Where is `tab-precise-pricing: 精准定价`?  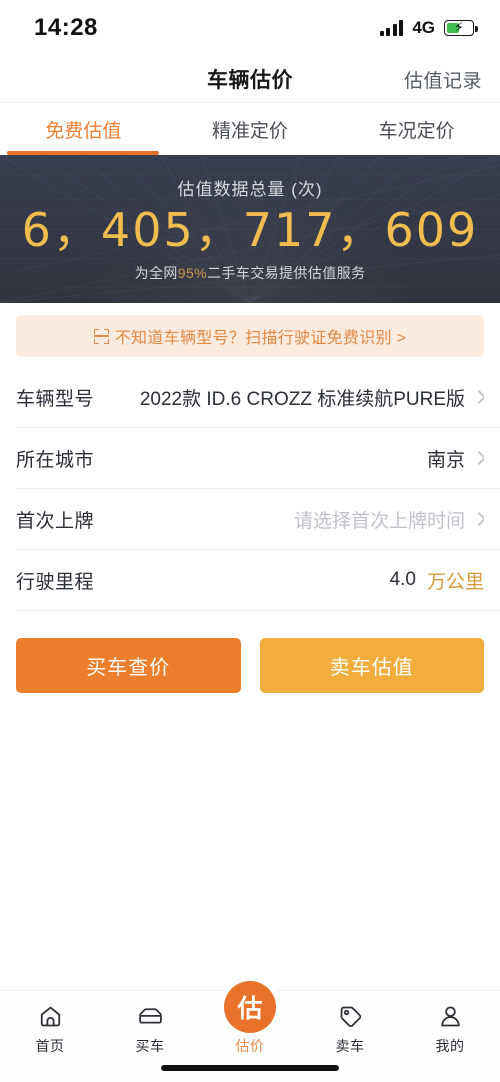
tab-precise-pricing: 精准定价 is located at coordinates (250, 129).